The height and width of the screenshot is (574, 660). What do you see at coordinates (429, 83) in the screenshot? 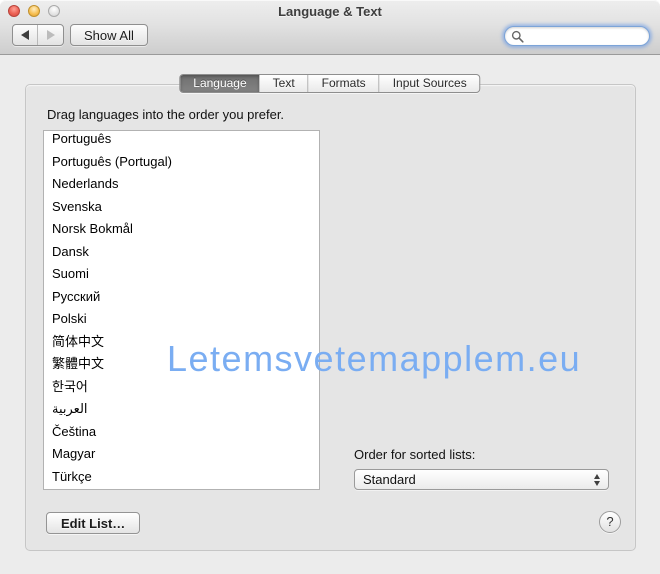
I see `tab-input-sources: Input Sources` at bounding box center [429, 83].